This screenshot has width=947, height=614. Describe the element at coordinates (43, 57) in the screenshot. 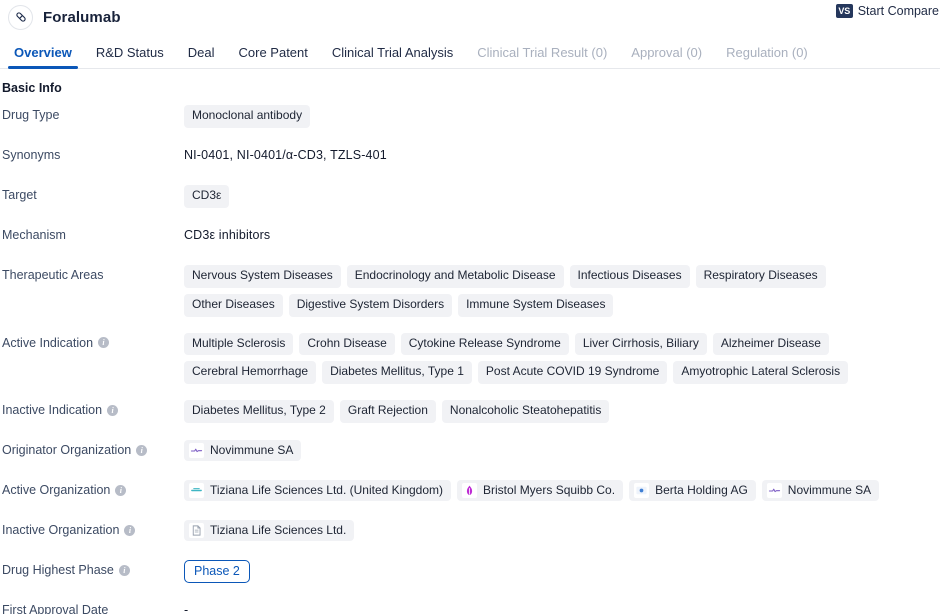

I see `tab-overview: Overview` at that location.